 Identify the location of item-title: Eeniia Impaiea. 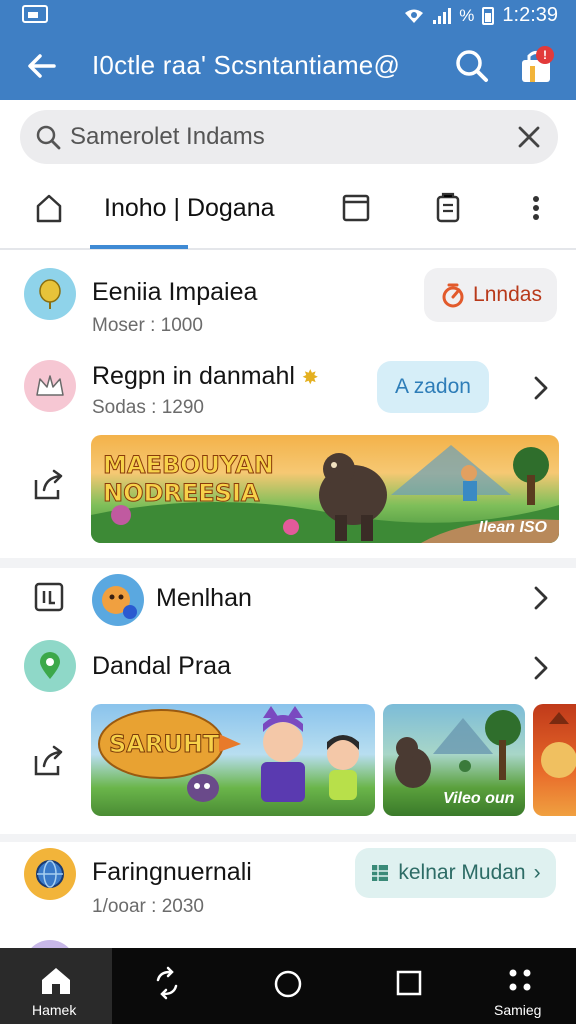
(174, 292).